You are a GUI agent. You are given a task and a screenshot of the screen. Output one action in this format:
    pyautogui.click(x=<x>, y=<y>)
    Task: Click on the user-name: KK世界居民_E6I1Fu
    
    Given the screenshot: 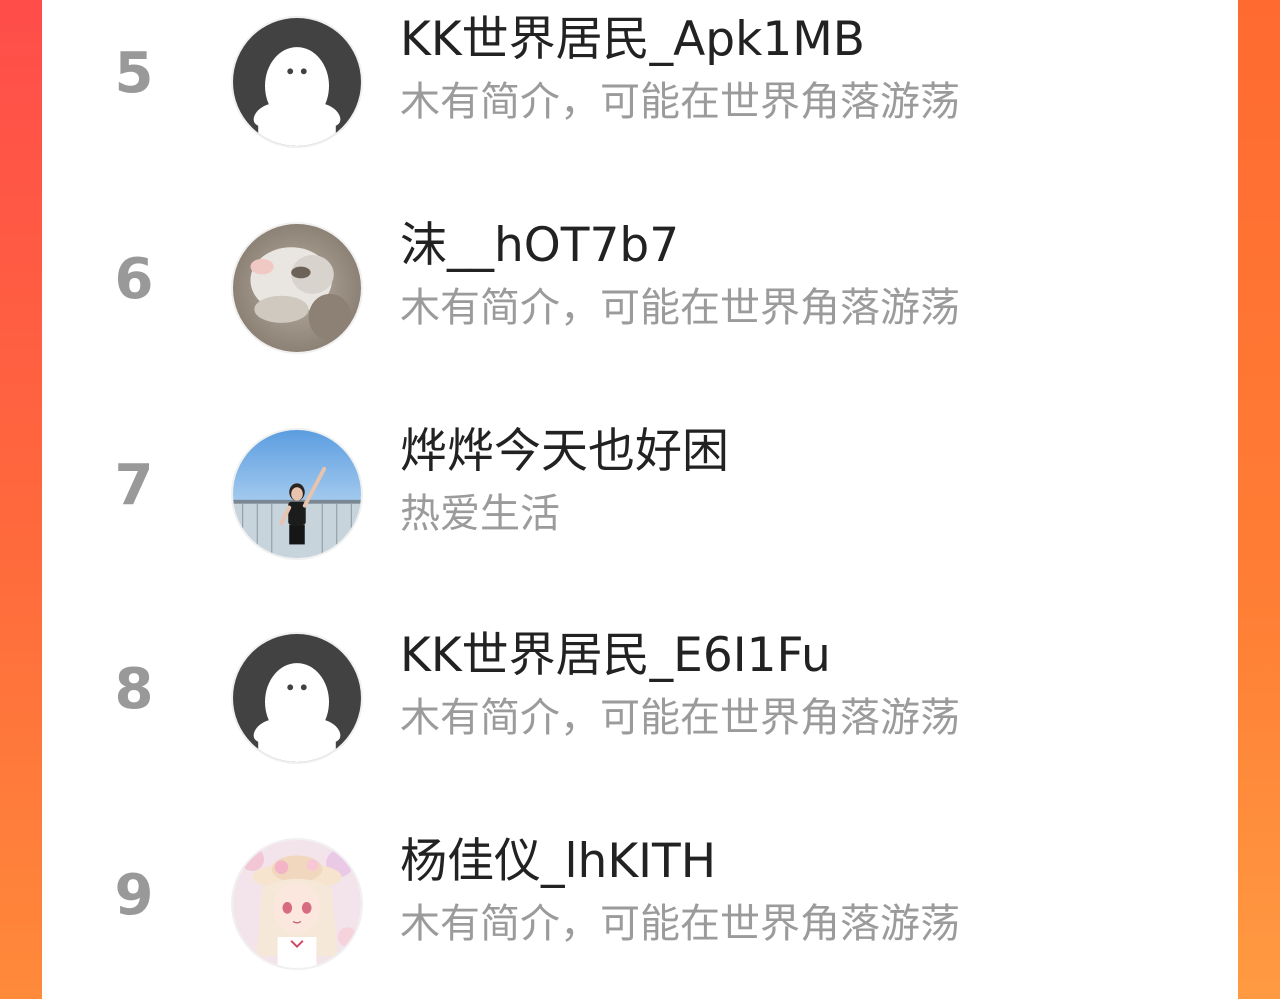 What is the action you would take?
    pyautogui.click(x=615, y=656)
    